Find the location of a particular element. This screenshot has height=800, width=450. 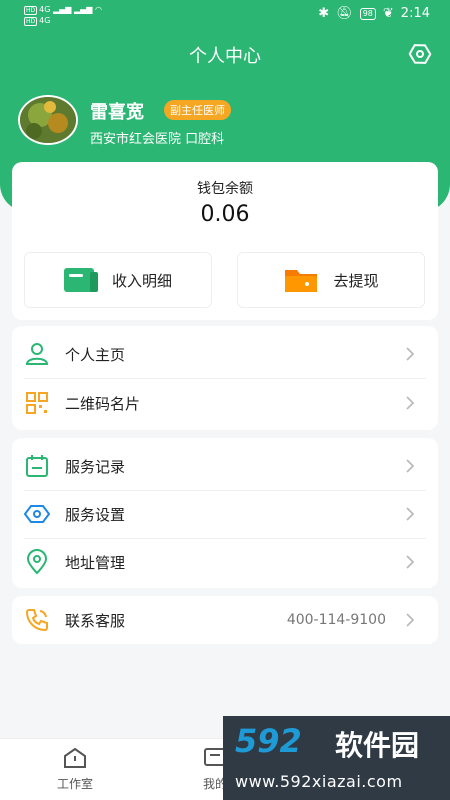

user-name: 雷喜宽 is located at coordinates (117, 112).